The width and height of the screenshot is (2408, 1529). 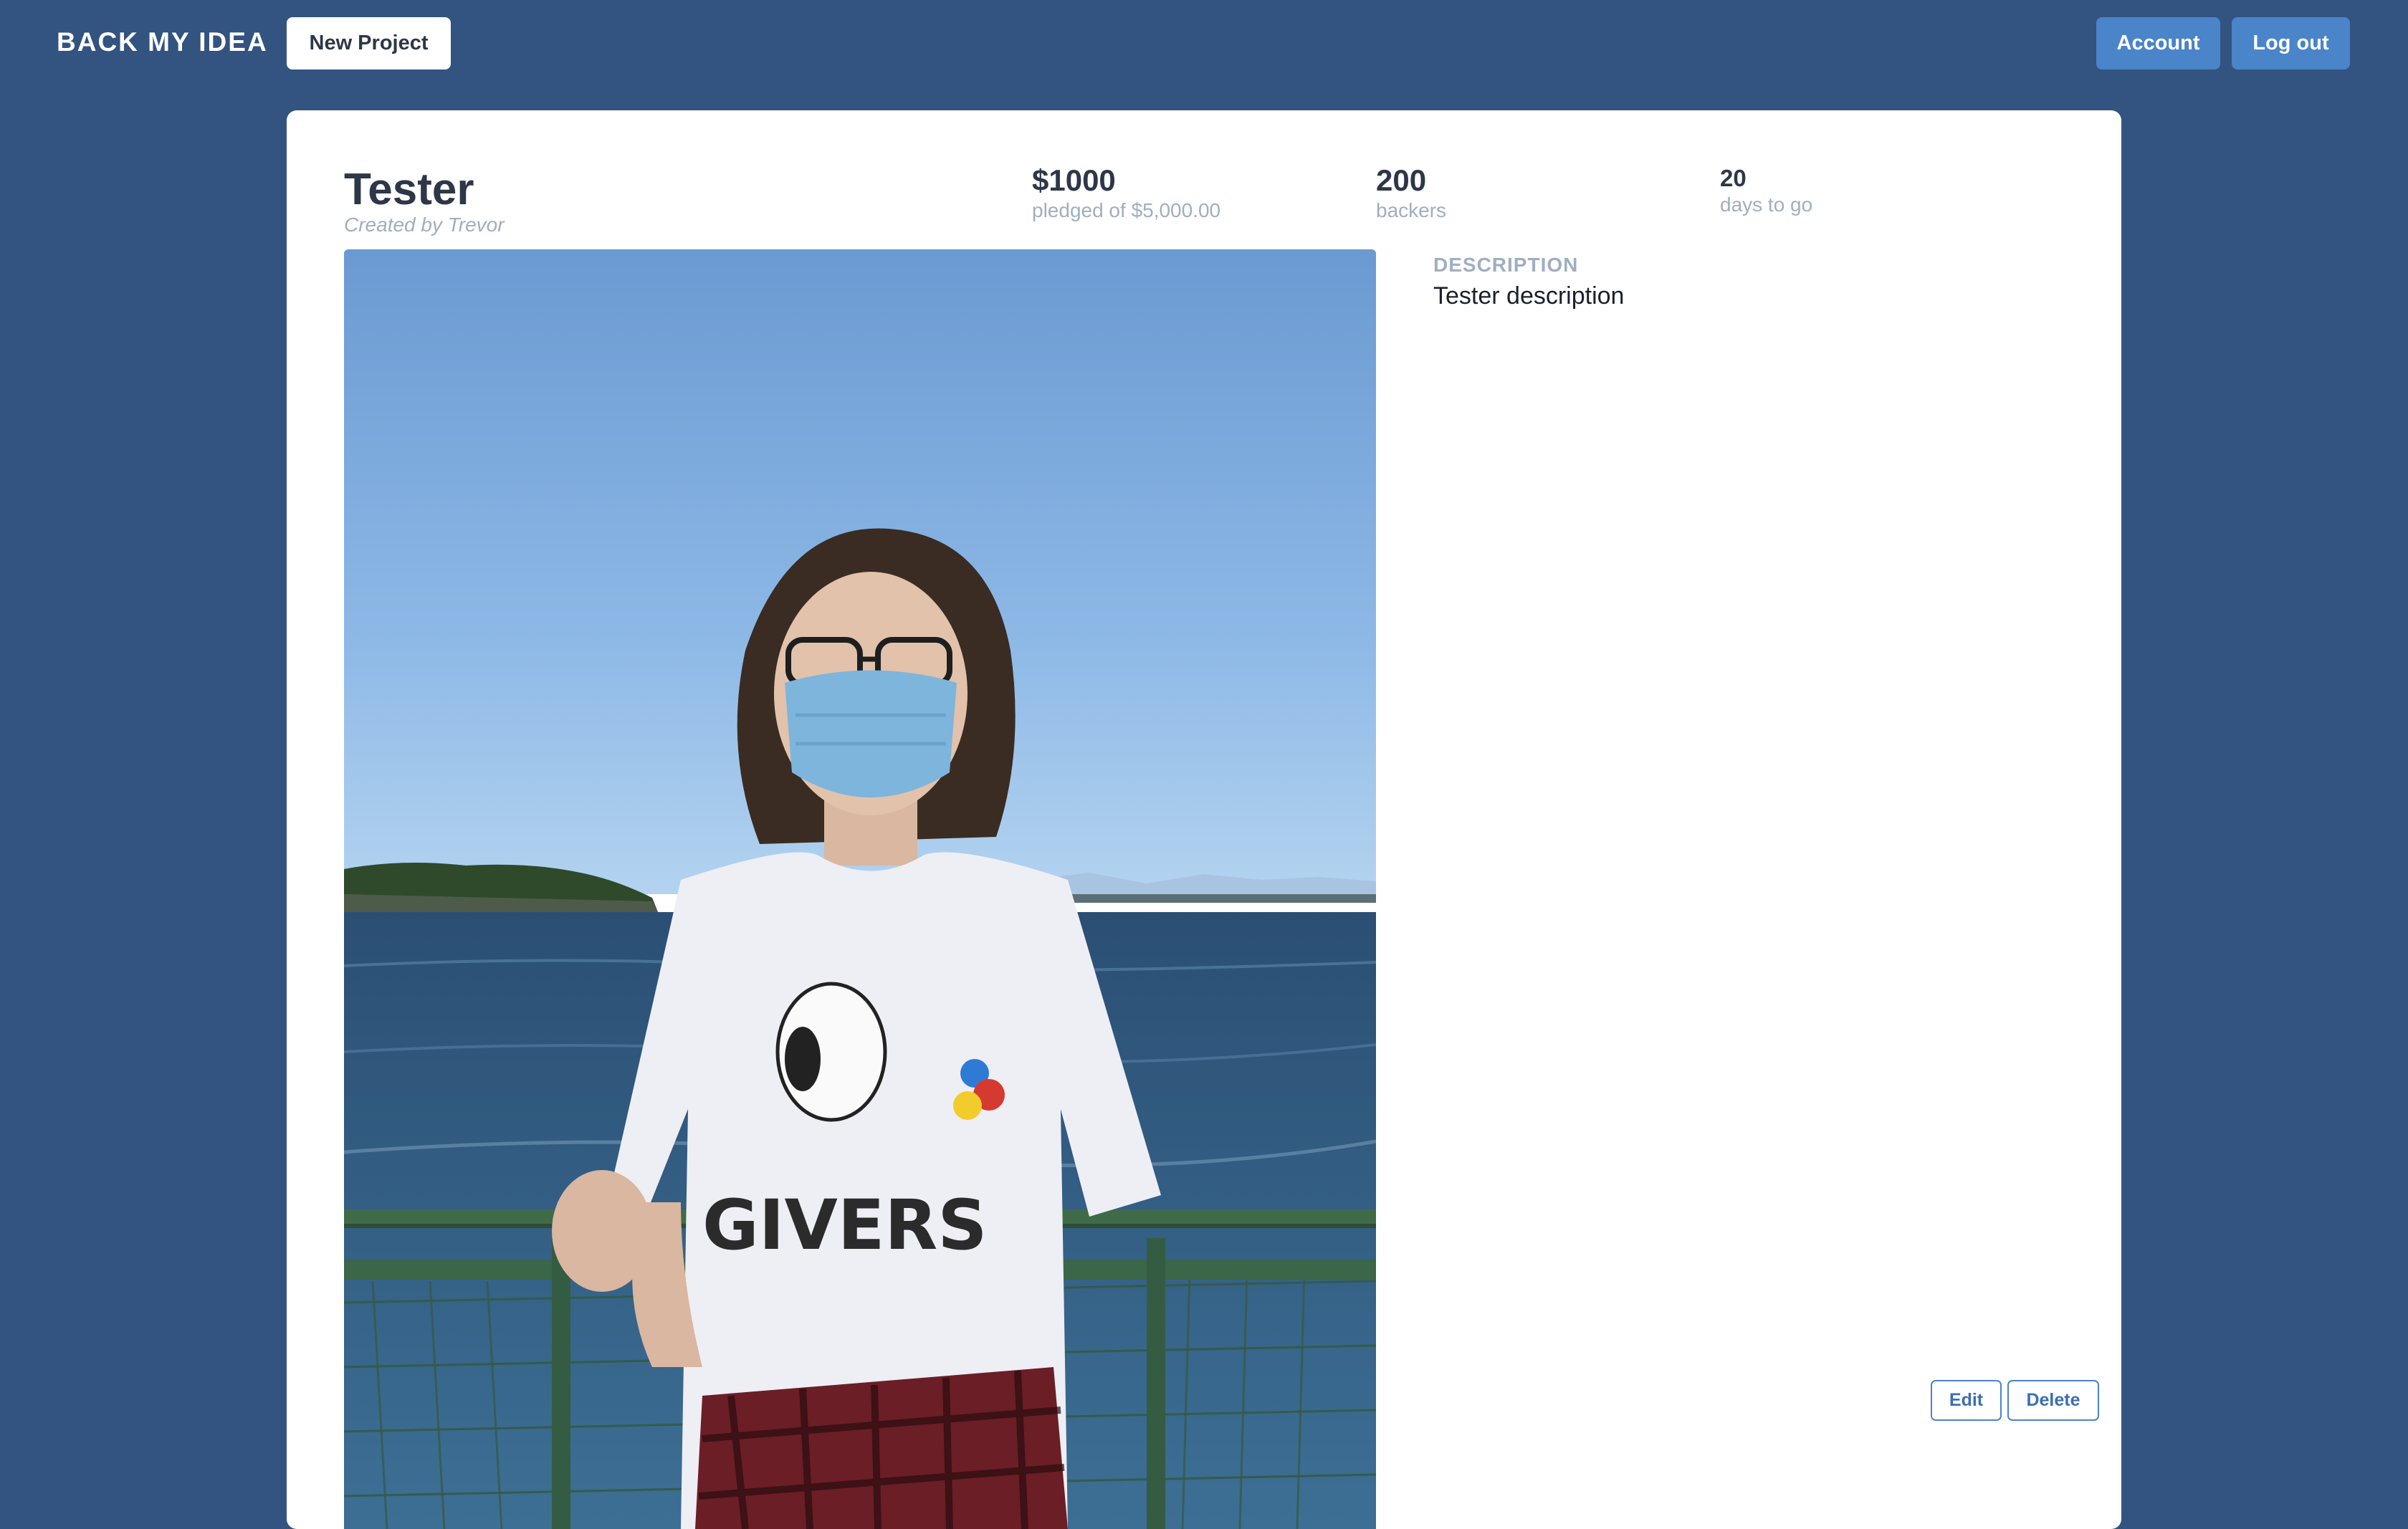 What do you see at coordinates (409, 190) in the screenshot?
I see `project-title: Tester` at bounding box center [409, 190].